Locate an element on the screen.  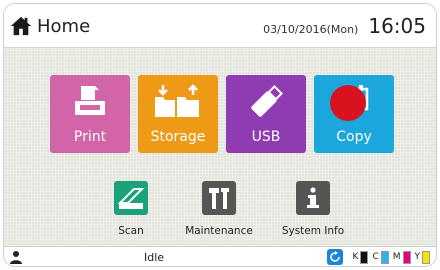
storage-tile: Storage is located at coordinates (178, 114).